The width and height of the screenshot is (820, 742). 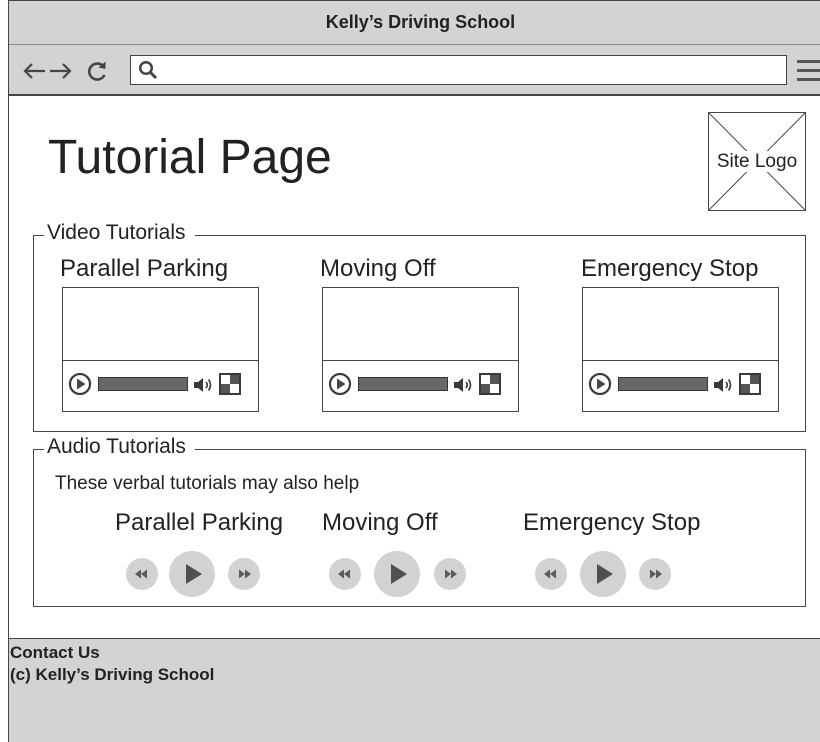 I want to click on contact-us-link: Contact Us, so click(x=55, y=653).